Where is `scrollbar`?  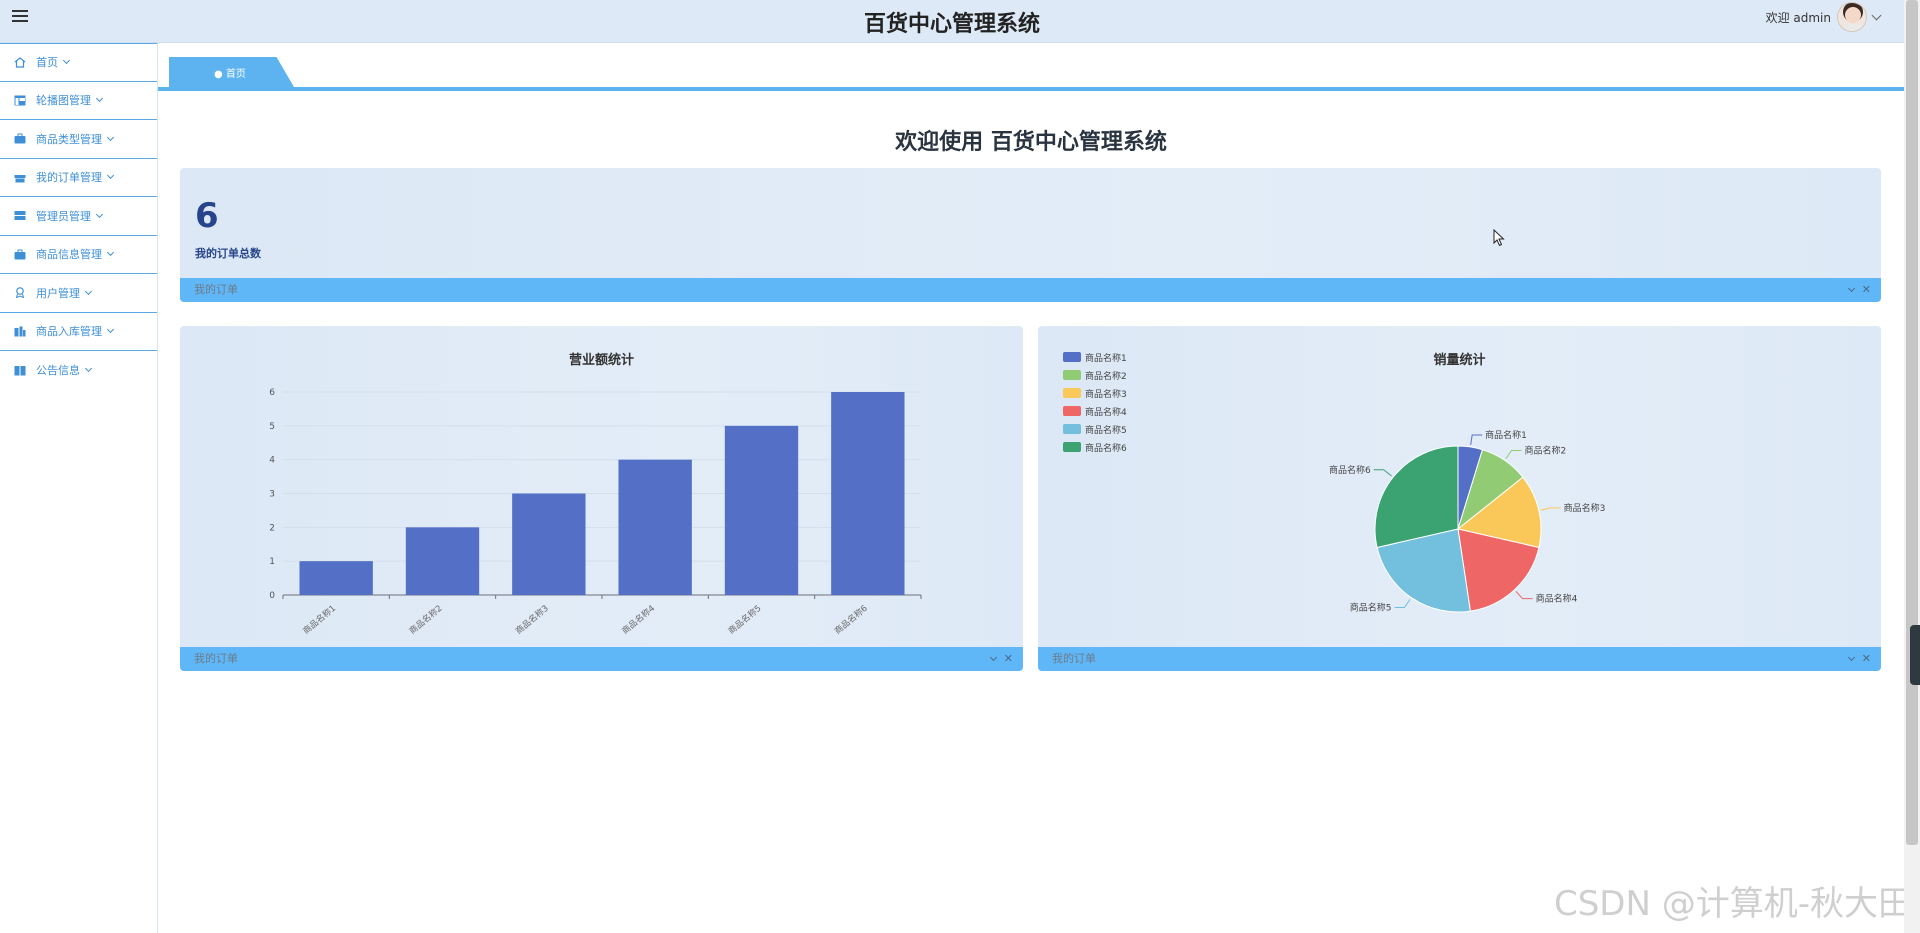
scrollbar is located at coordinates (1912, 466).